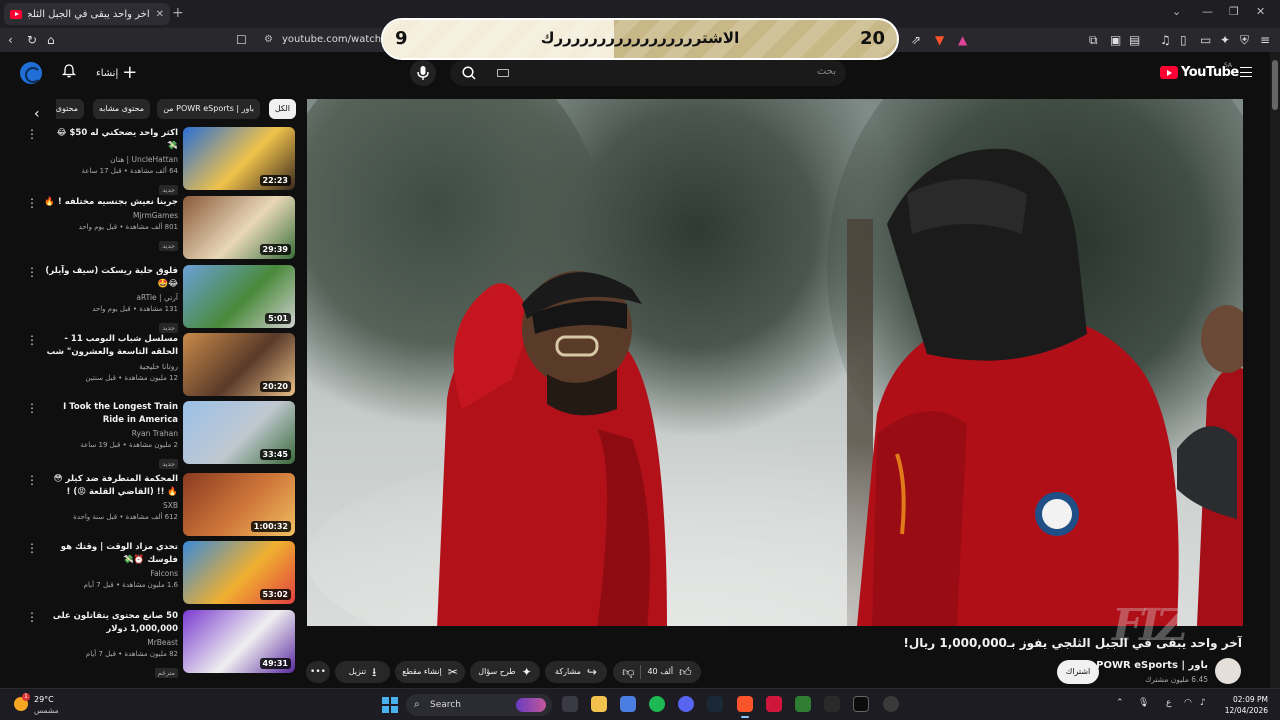 The height and width of the screenshot is (720, 1280). I want to click on recommendation-thumbnail: 29:39, so click(239, 227).